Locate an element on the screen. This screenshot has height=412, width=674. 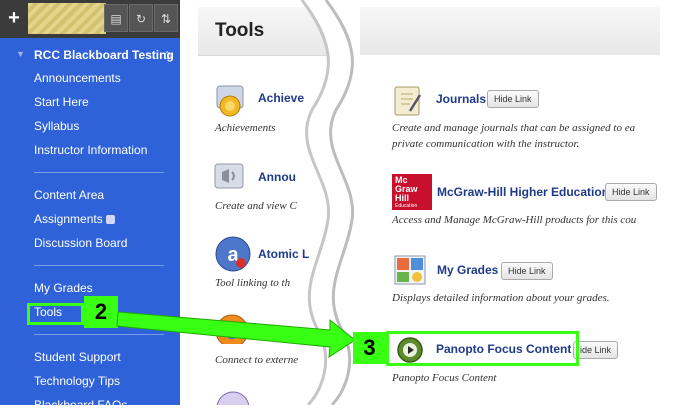
panopto-highlight-box is located at coordinates (482, 348).